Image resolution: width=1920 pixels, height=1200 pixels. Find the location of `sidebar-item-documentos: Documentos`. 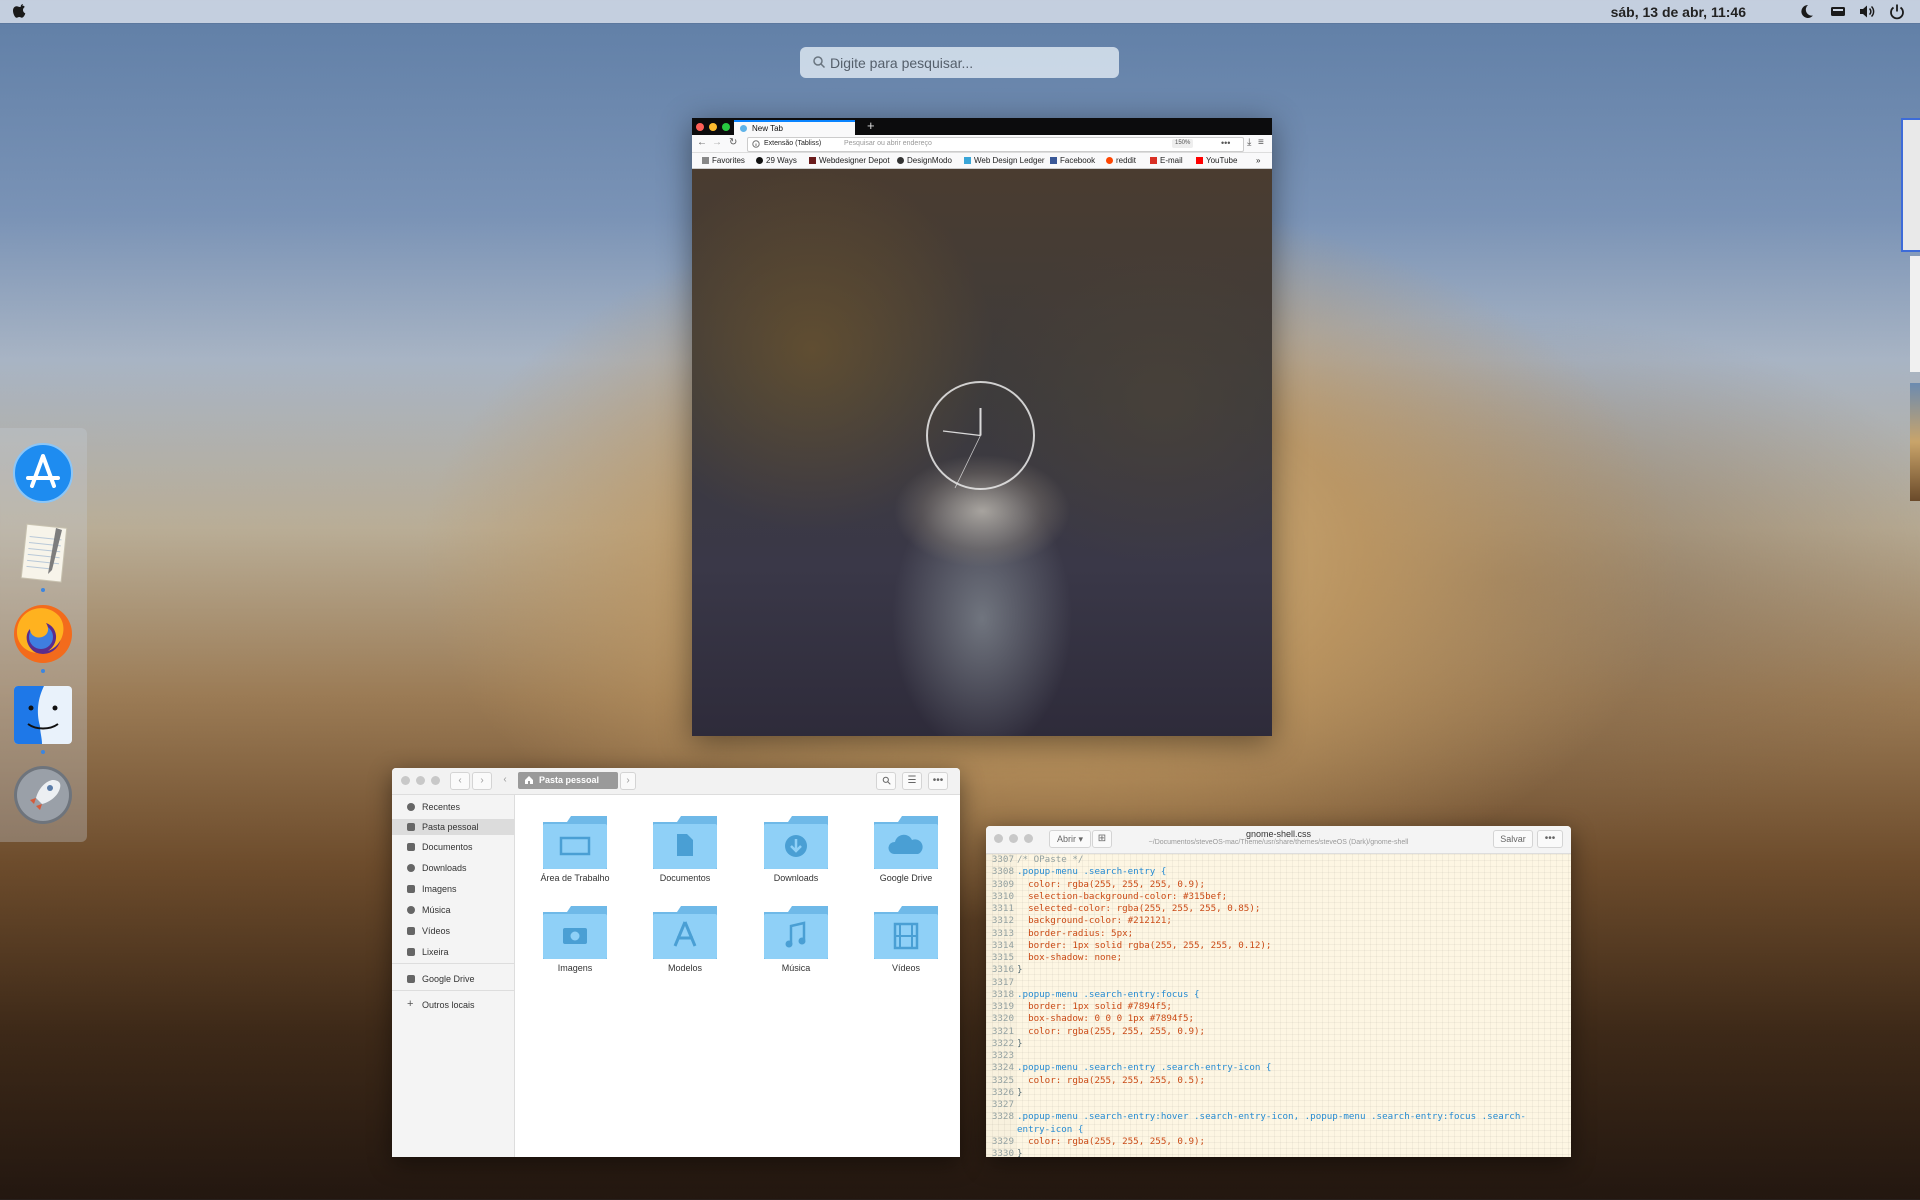

sidebar-item-documentos: Documentos is located at coordinates (453, 847).